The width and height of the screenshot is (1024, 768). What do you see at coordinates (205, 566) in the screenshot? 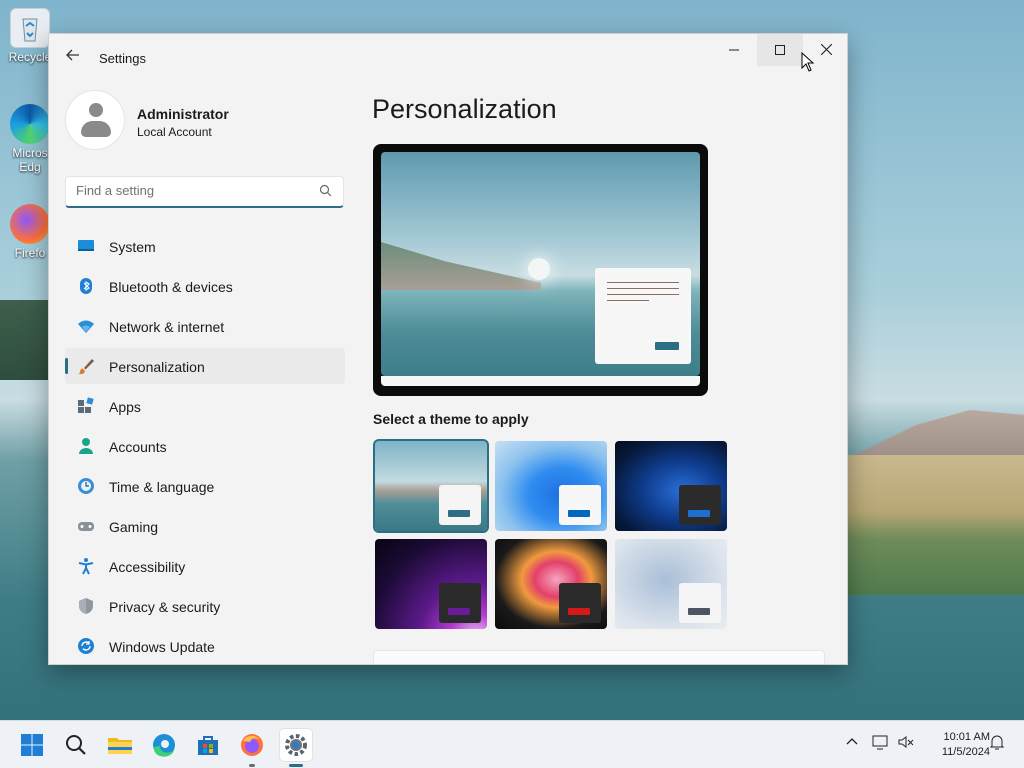
I see `sidebar-item-accessibility: Accessibility` at bounding box center [205, 566].